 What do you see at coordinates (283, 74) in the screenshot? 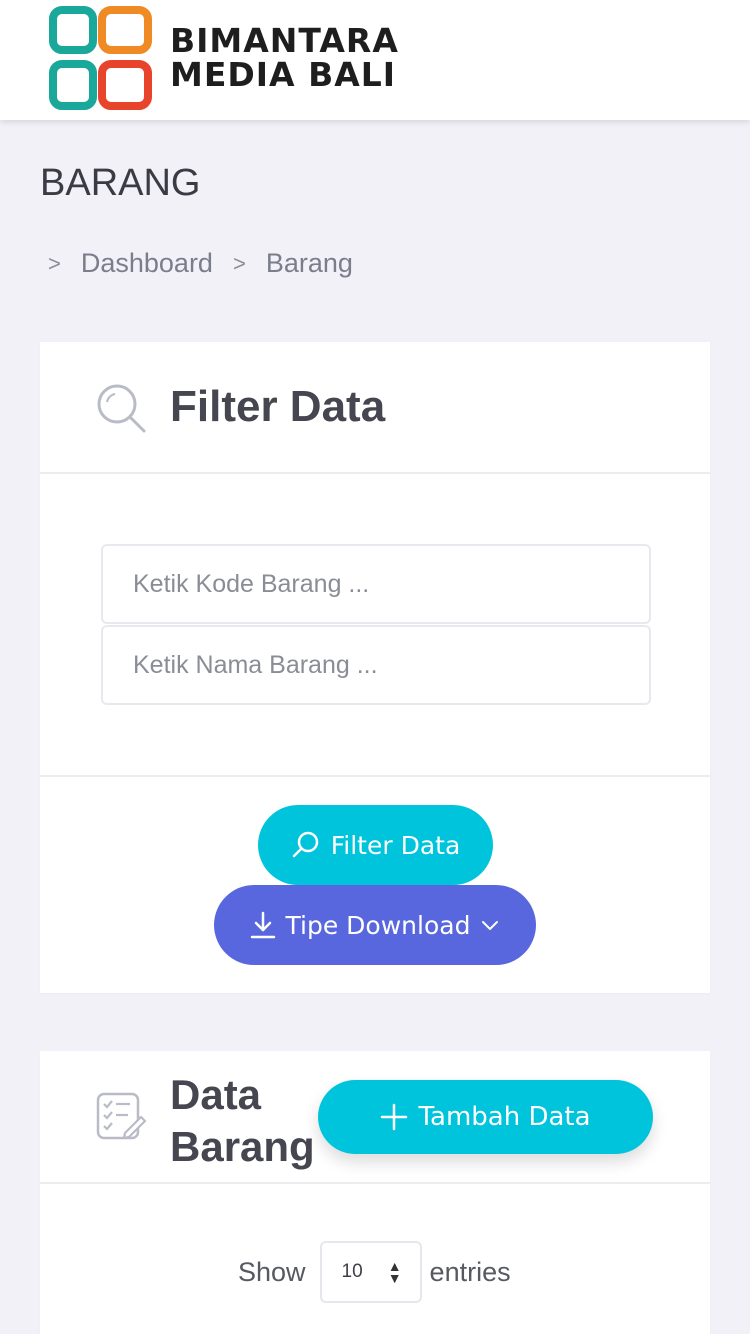
I see `brand-line-2: MEDIA BALI` at bounding box center [283, 74].